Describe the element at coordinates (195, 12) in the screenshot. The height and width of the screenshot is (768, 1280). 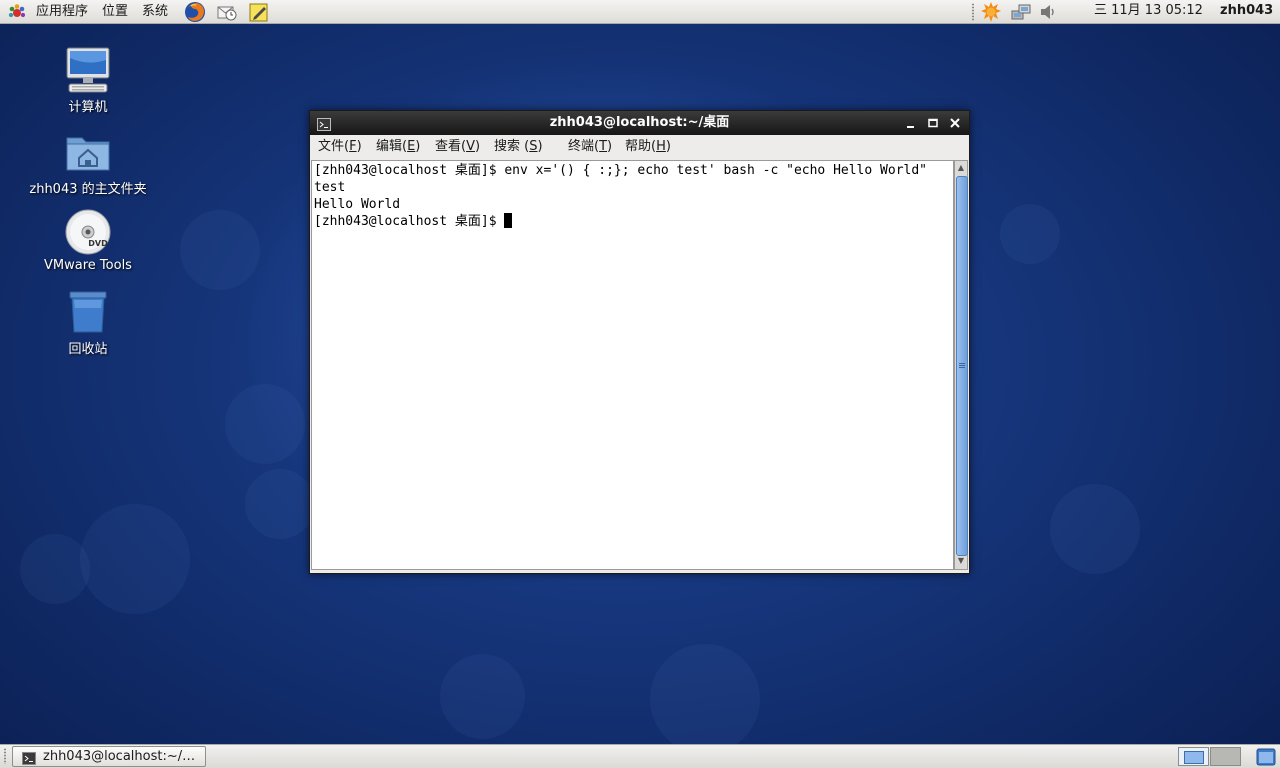
I see `firefox-icon` at that location.